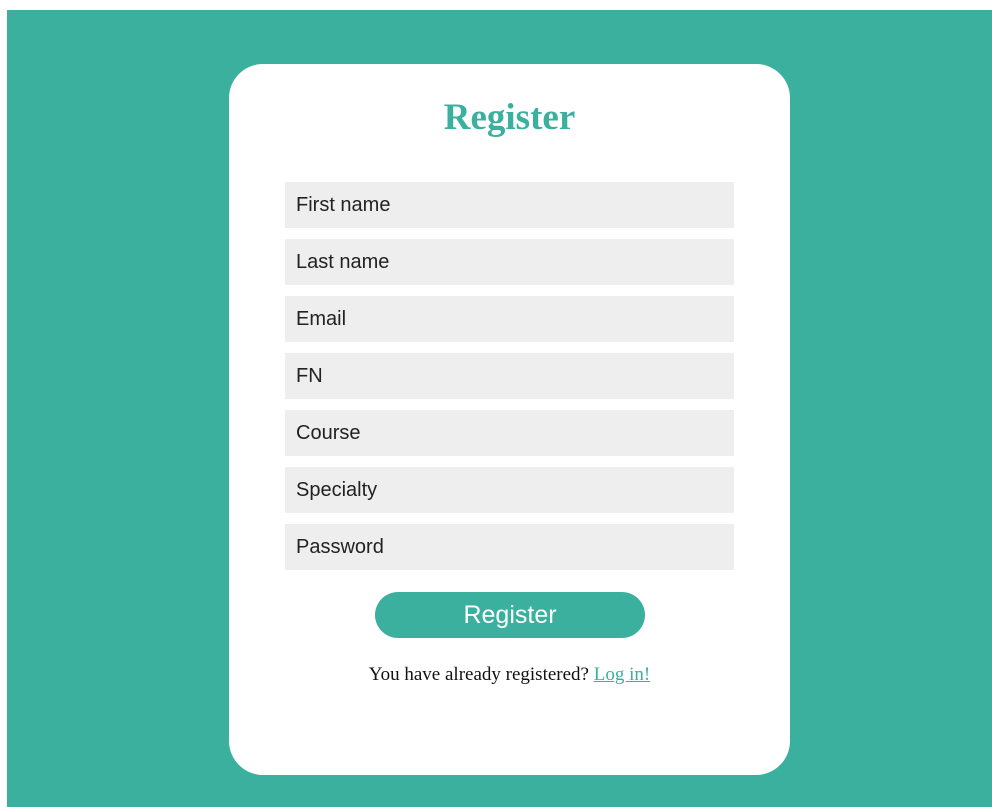 The height and width of the screenshot is (807, 992). Describe the element at coordinates (509, 205) in the screenshot. I see `first-name-input` at that location.